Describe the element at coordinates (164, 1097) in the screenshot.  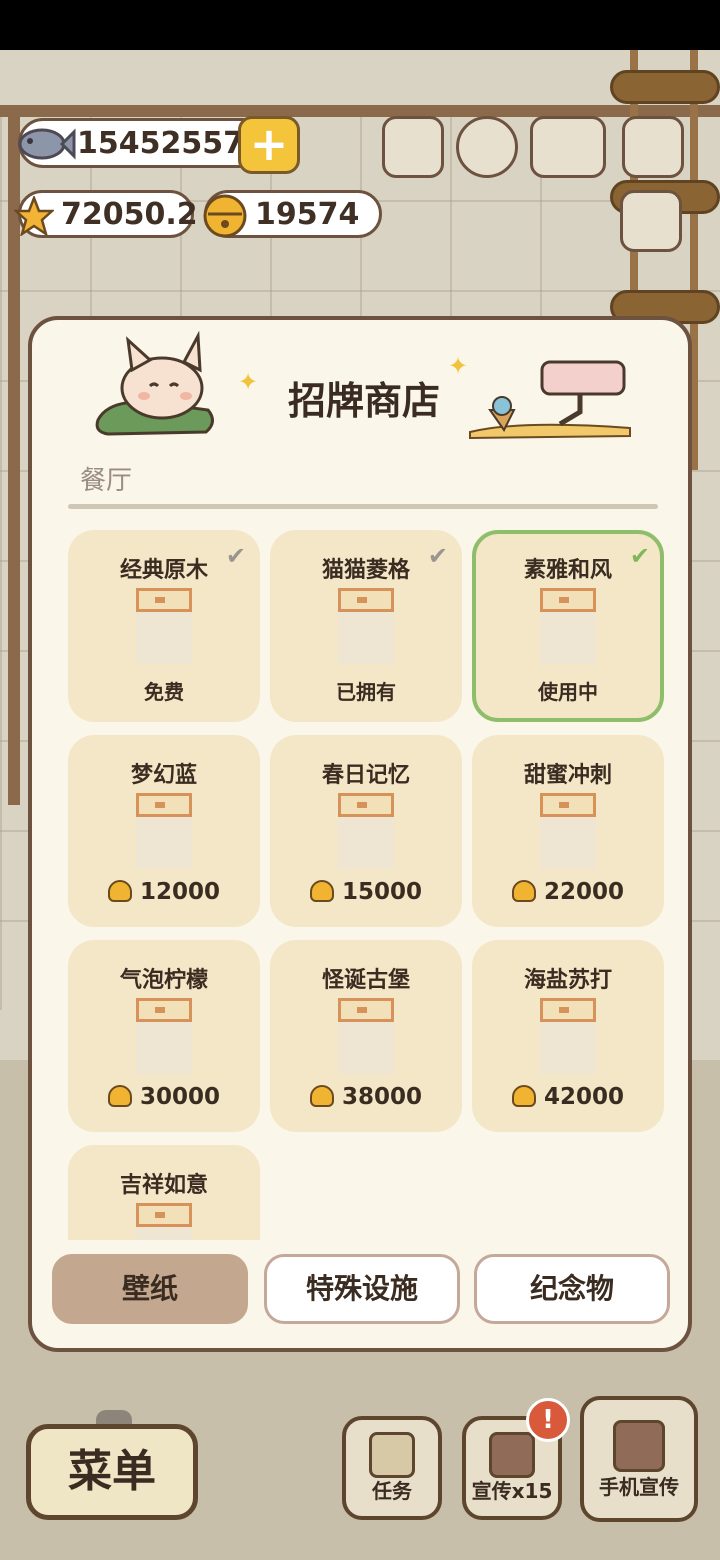
I see `item-price: 30000` at that location.